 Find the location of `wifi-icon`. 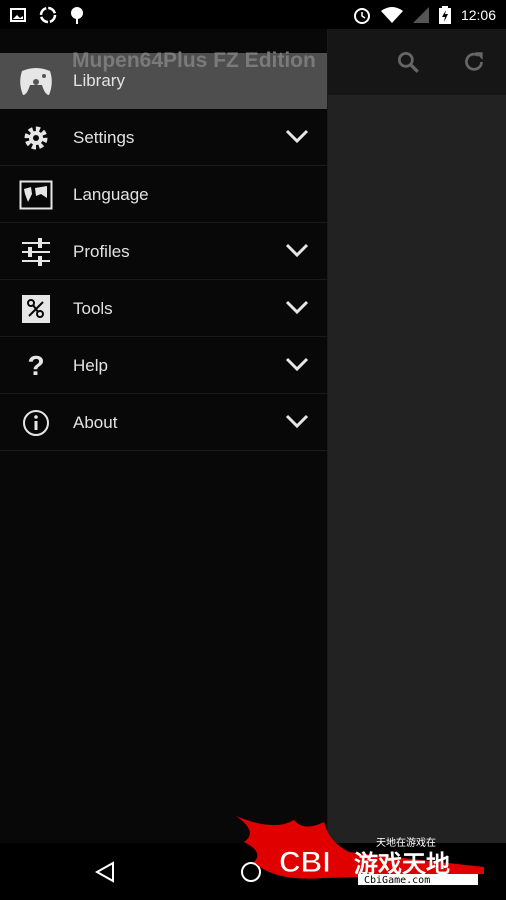

wifi-icon is located at coordinates (391, 14).